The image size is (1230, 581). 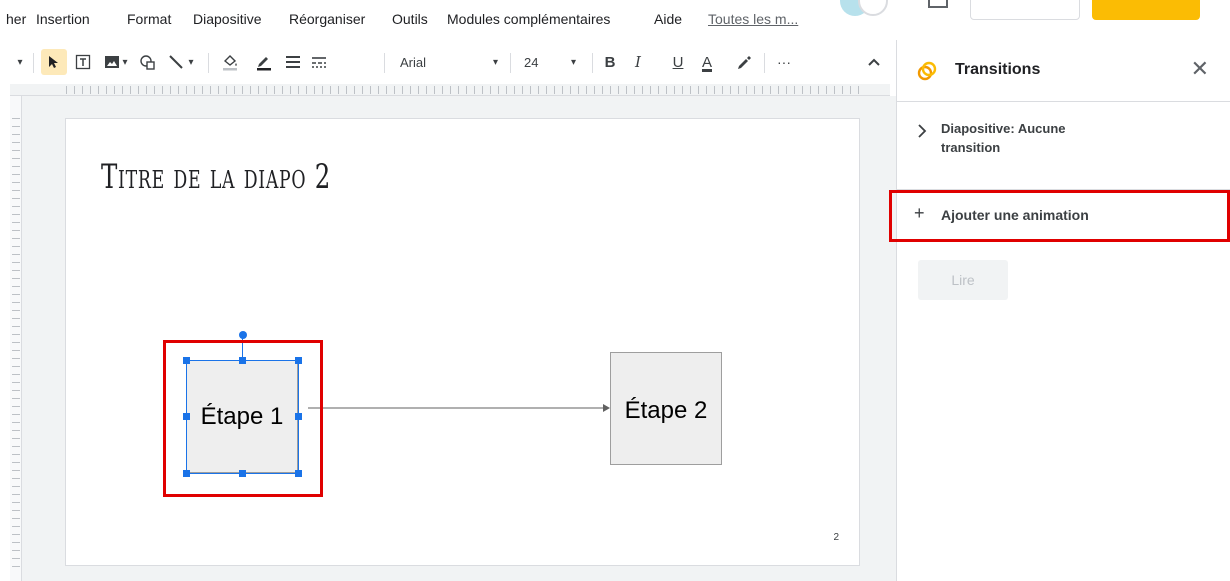 What do you see at coordinates (707, 62) in the screenshot?
I see `text-color-button: A` at bounding box center [707, 62].